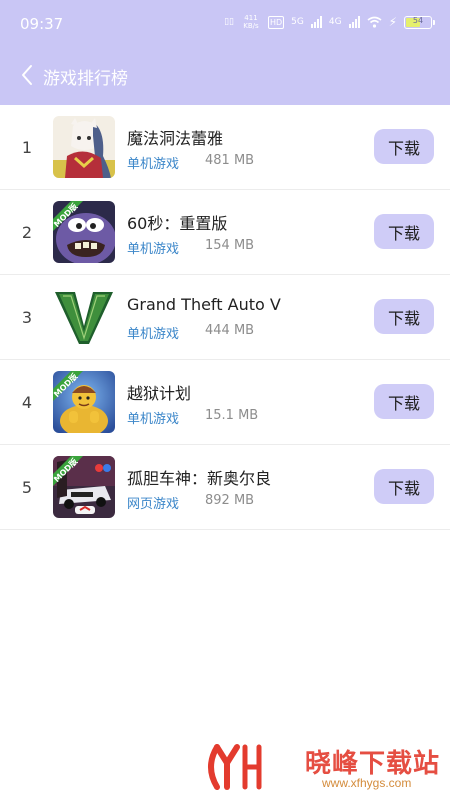 This screenshot has height=799, width=450. Describe the element at coordinates (199, 478) in the screenshot. I see `game-name: 孤胆车神：新奥尔良` at that location.